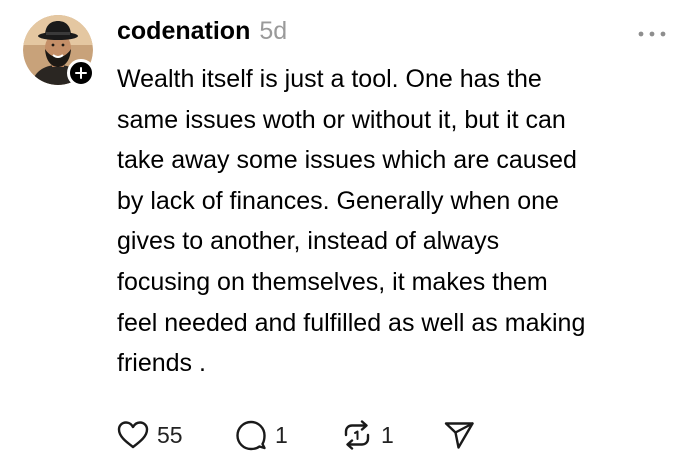  I want to click on post-actions-bar: 55 1 1, so click(327, 435).